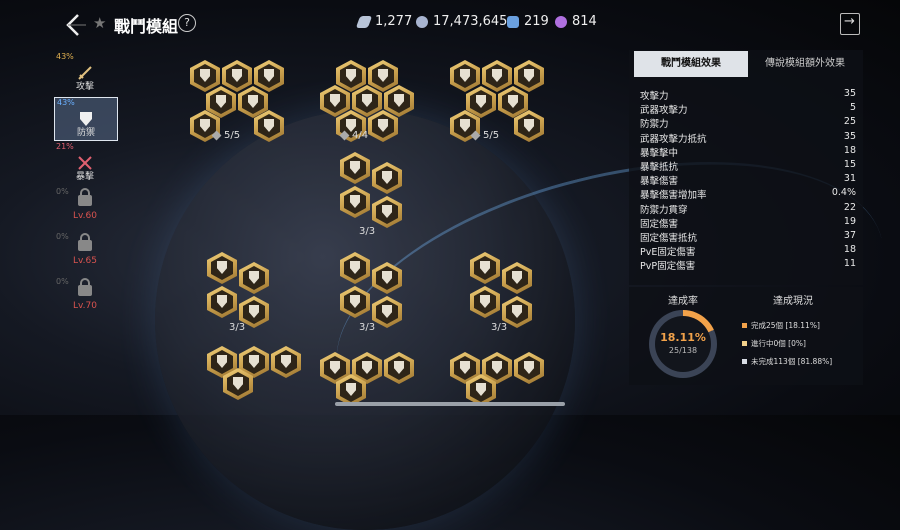 Image resolution: width=900 pixels, height=530 pixels. I want to click on stat-value: 35, so click(849, 93).